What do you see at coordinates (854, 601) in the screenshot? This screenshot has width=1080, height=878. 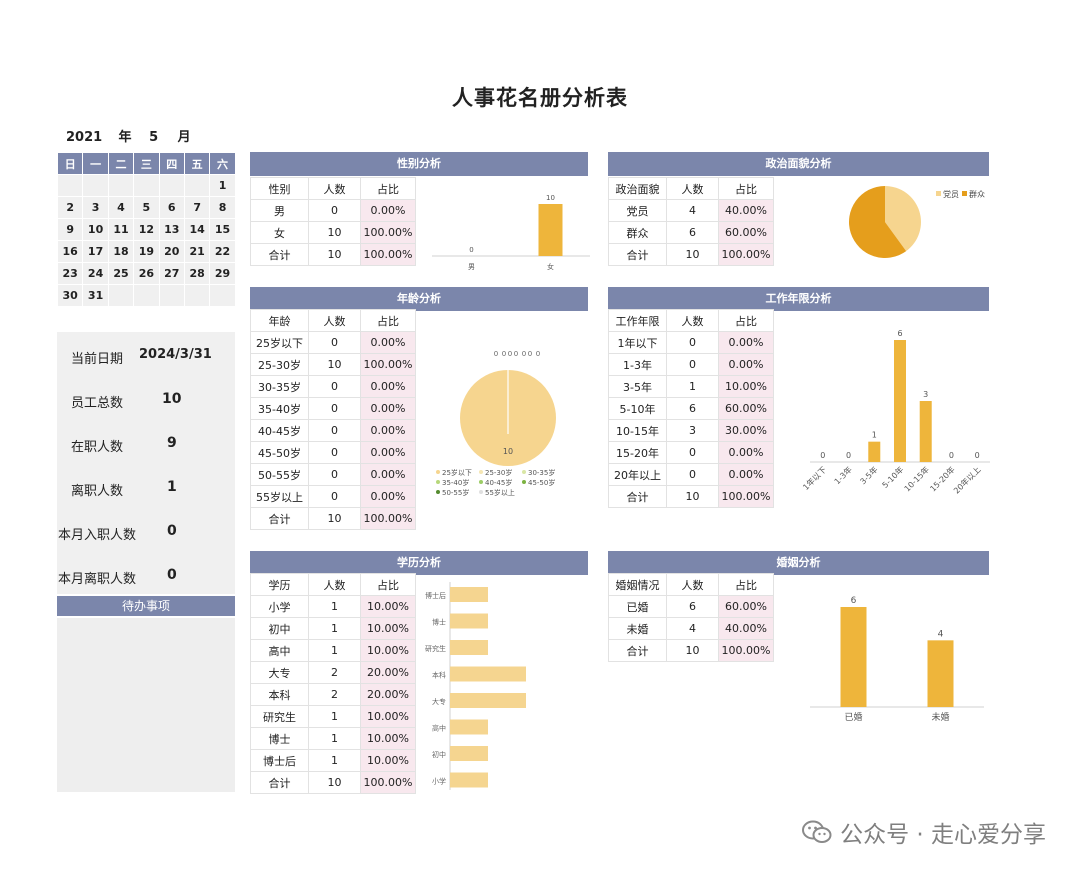 I see `data-label: 6` at bounding box center [854, 601].